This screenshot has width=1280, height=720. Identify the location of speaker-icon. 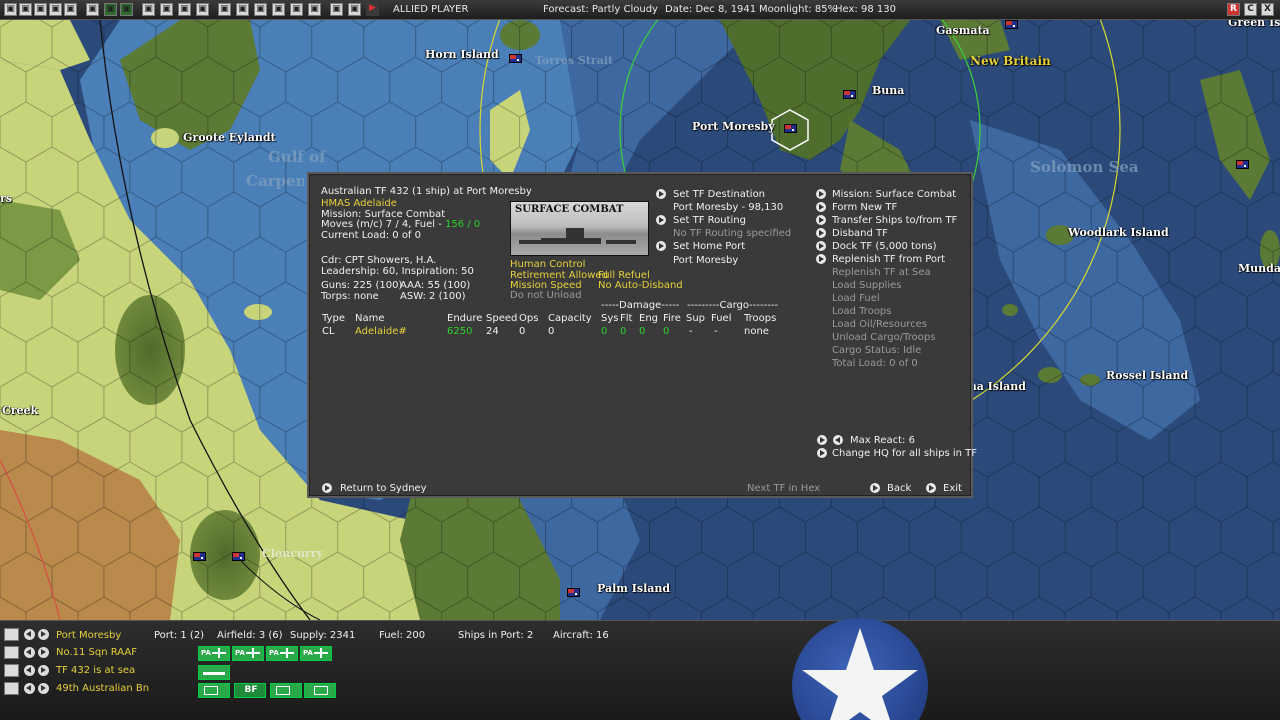
(822, 440).